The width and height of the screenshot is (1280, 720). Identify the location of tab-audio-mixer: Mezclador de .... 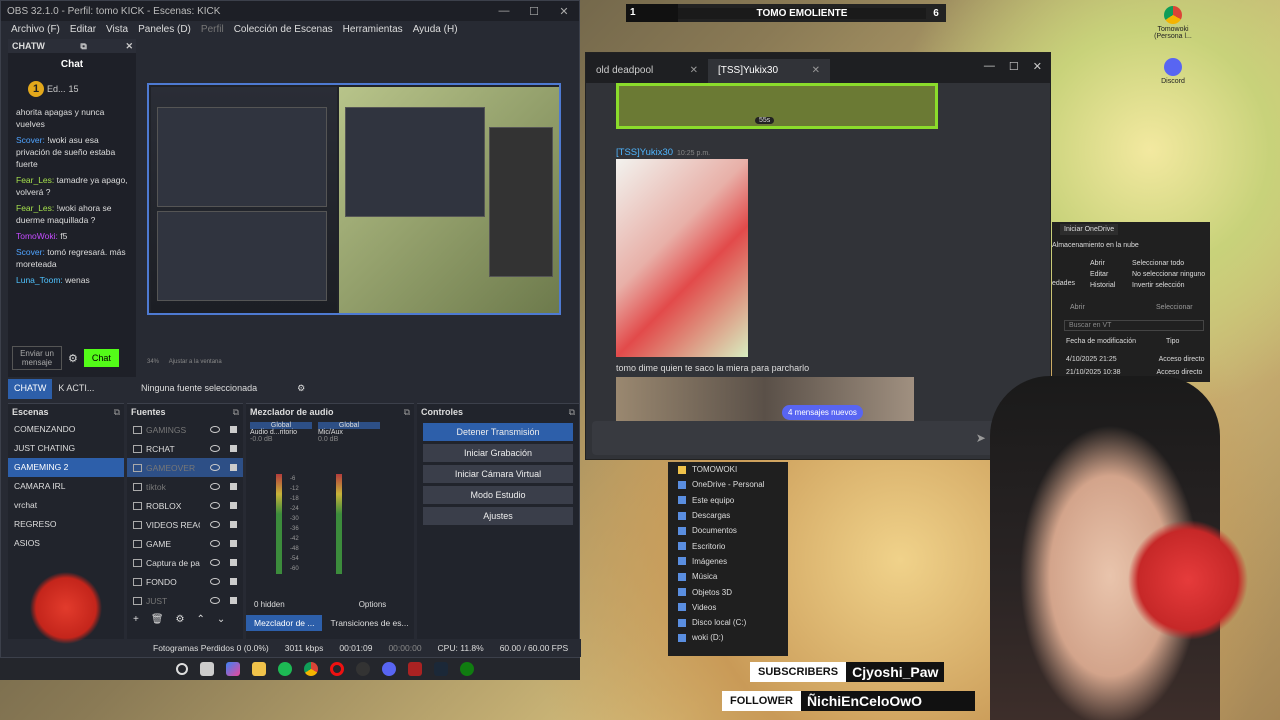
(284, 623).